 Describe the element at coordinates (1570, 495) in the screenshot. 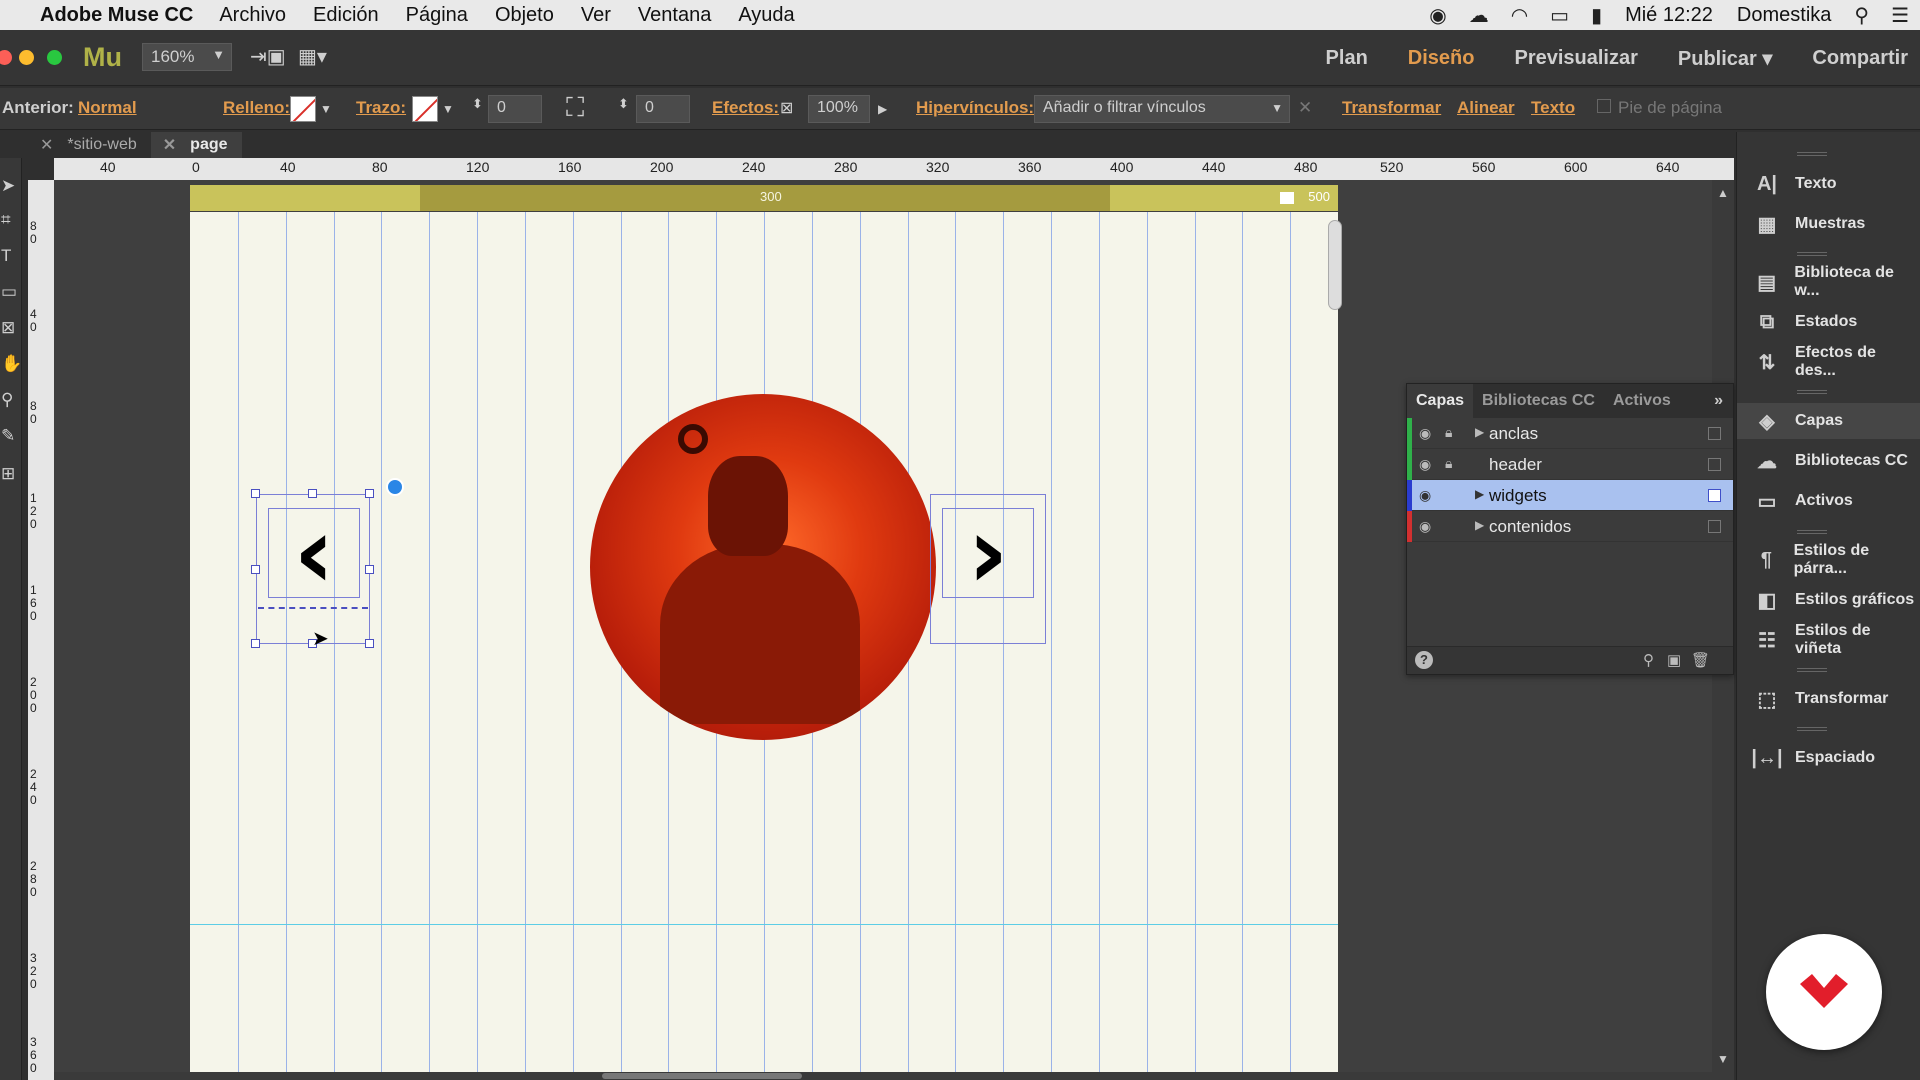

I see `layer-row-widgets: ◉ ▶ widgets` at that location.